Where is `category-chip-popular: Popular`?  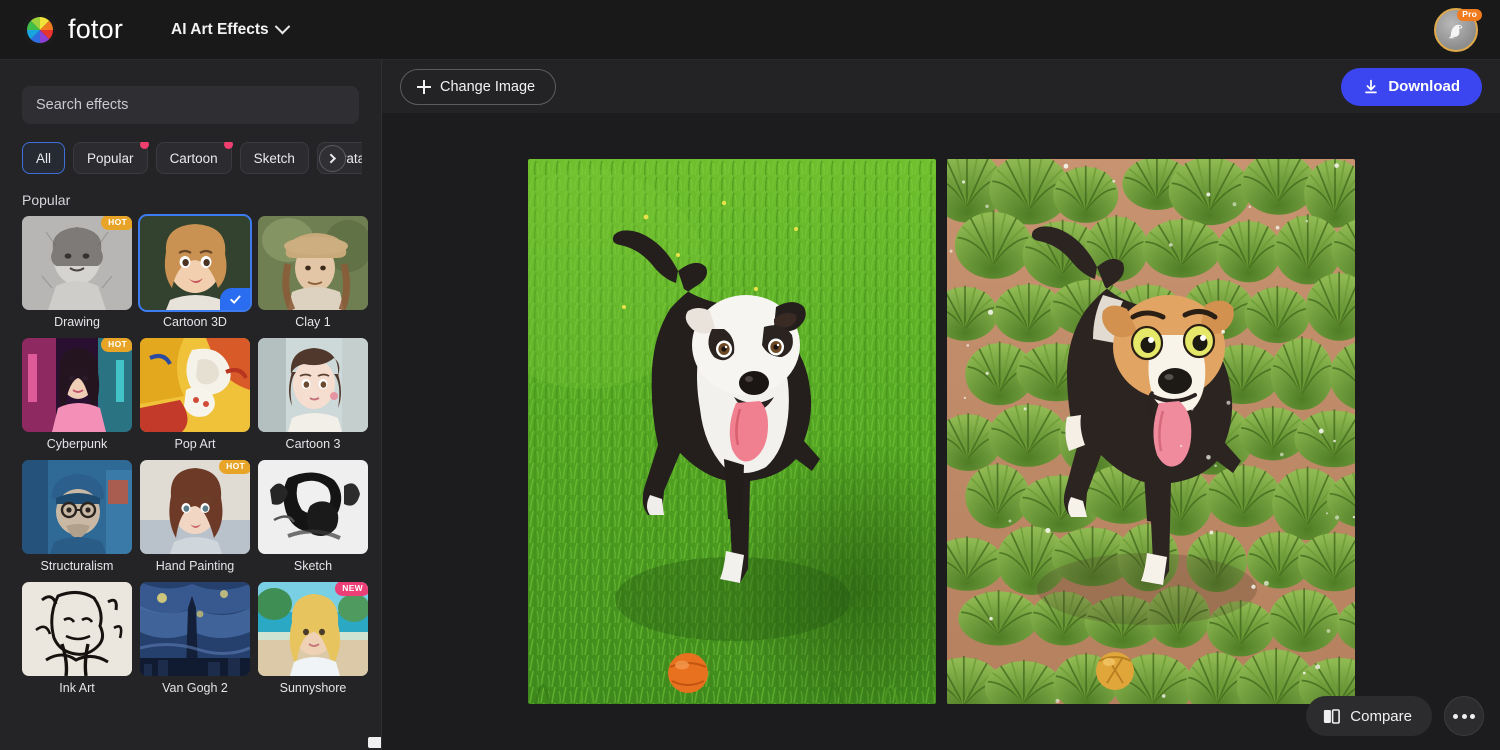 category-chip-popular: Popular is located at coordinates (111, 158).